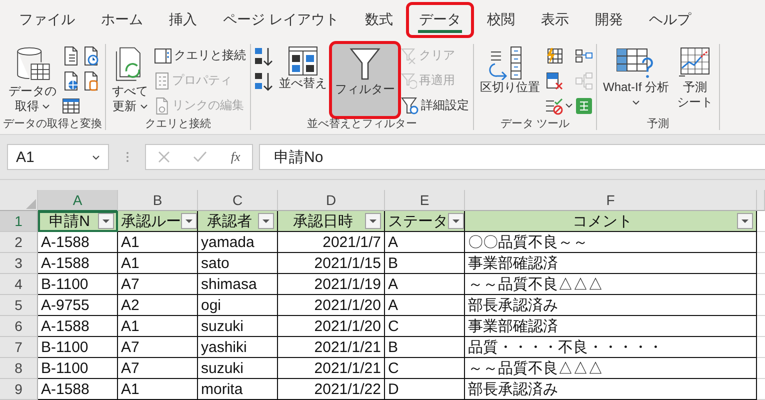 The width and height of the screenshot is (765, 400). Describe the element at coordinates (584, 55) in the screenshot. I see `consolidate-icon` at that location.